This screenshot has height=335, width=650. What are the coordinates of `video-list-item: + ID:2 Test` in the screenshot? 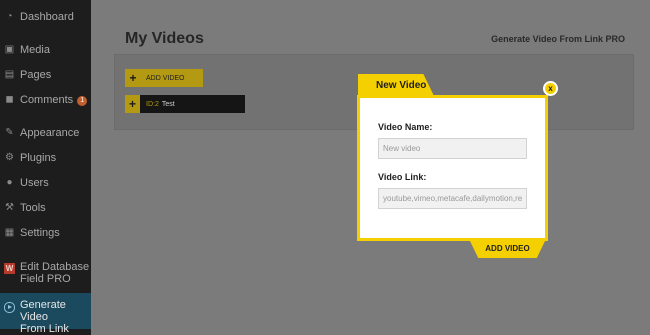 It's located at (185, 104).